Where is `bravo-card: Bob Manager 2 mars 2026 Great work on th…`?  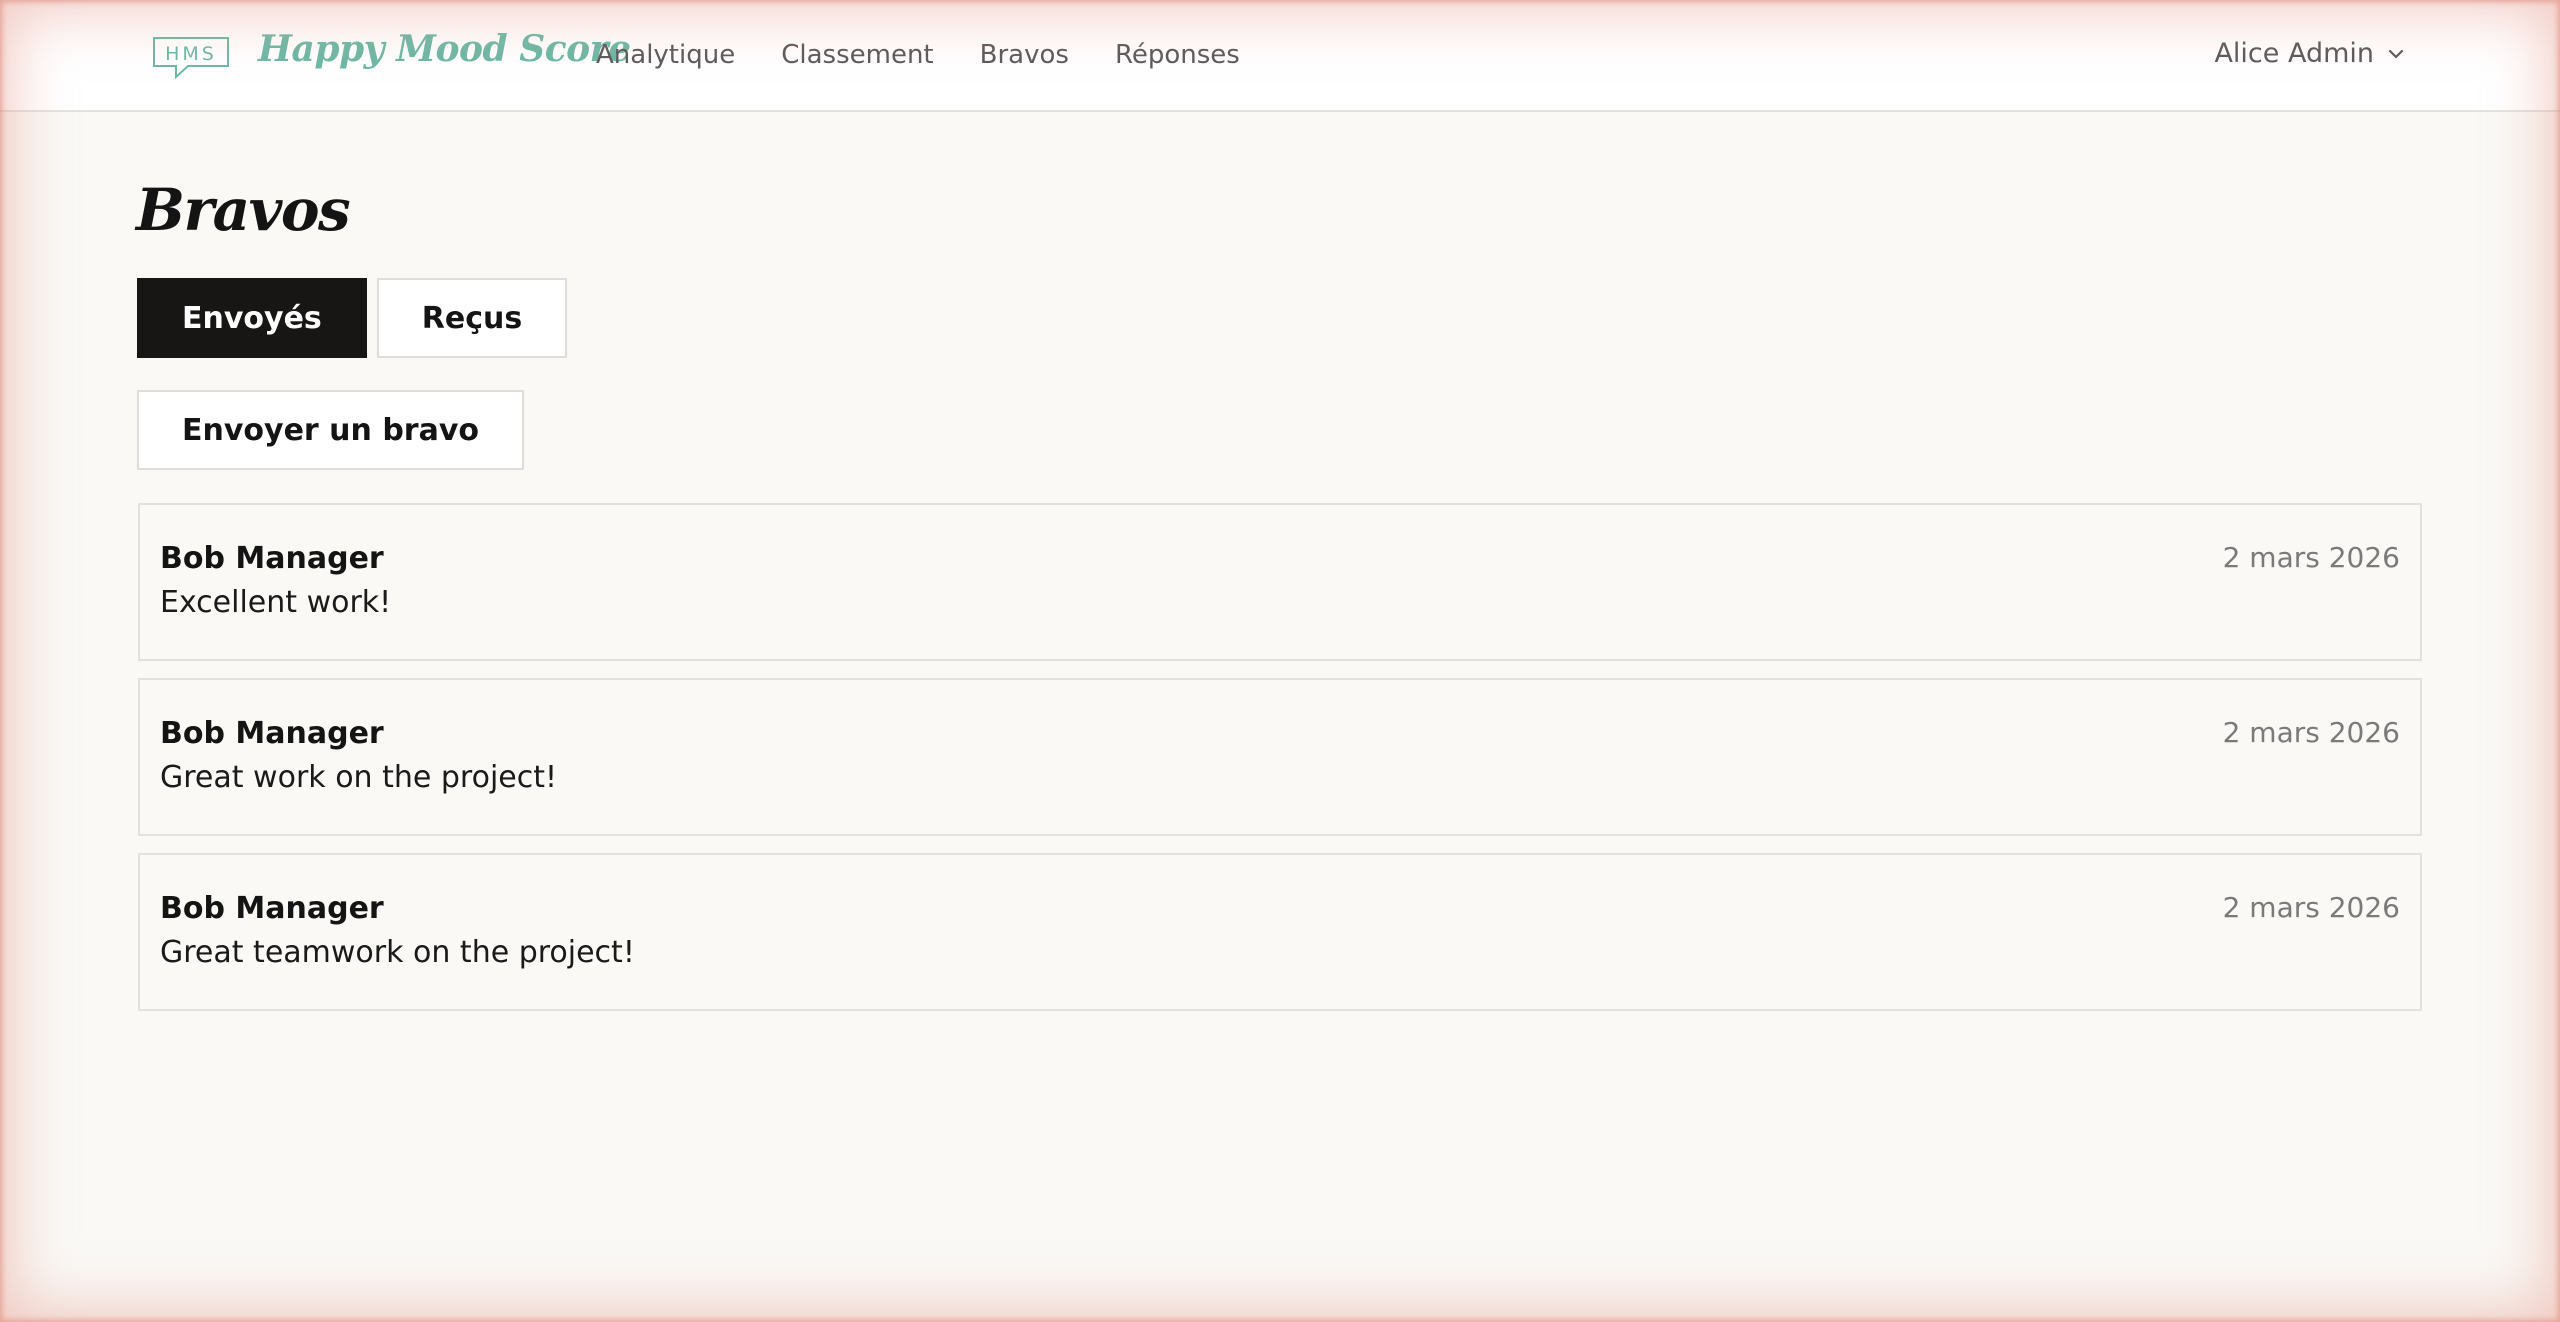 bravo-card: Bob Manager 2 mars 2026 Great work on th… is located at coordinates (1280, 757).